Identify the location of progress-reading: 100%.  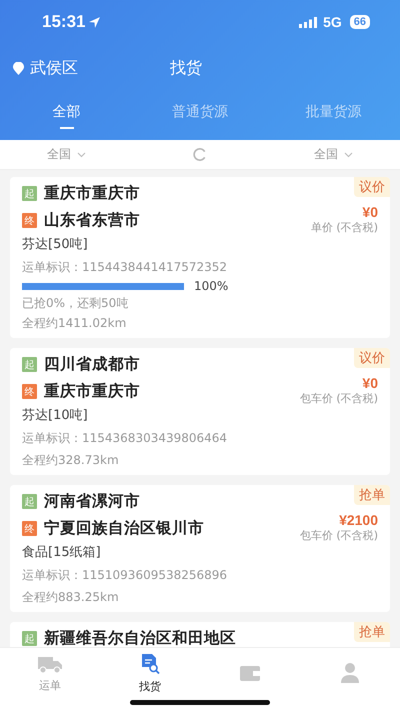
(211, 286).